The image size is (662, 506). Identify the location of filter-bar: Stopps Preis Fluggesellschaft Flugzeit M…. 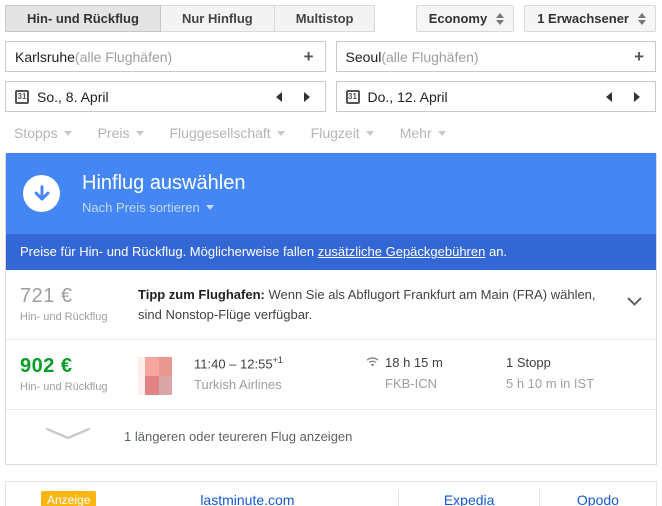
(331, 132).